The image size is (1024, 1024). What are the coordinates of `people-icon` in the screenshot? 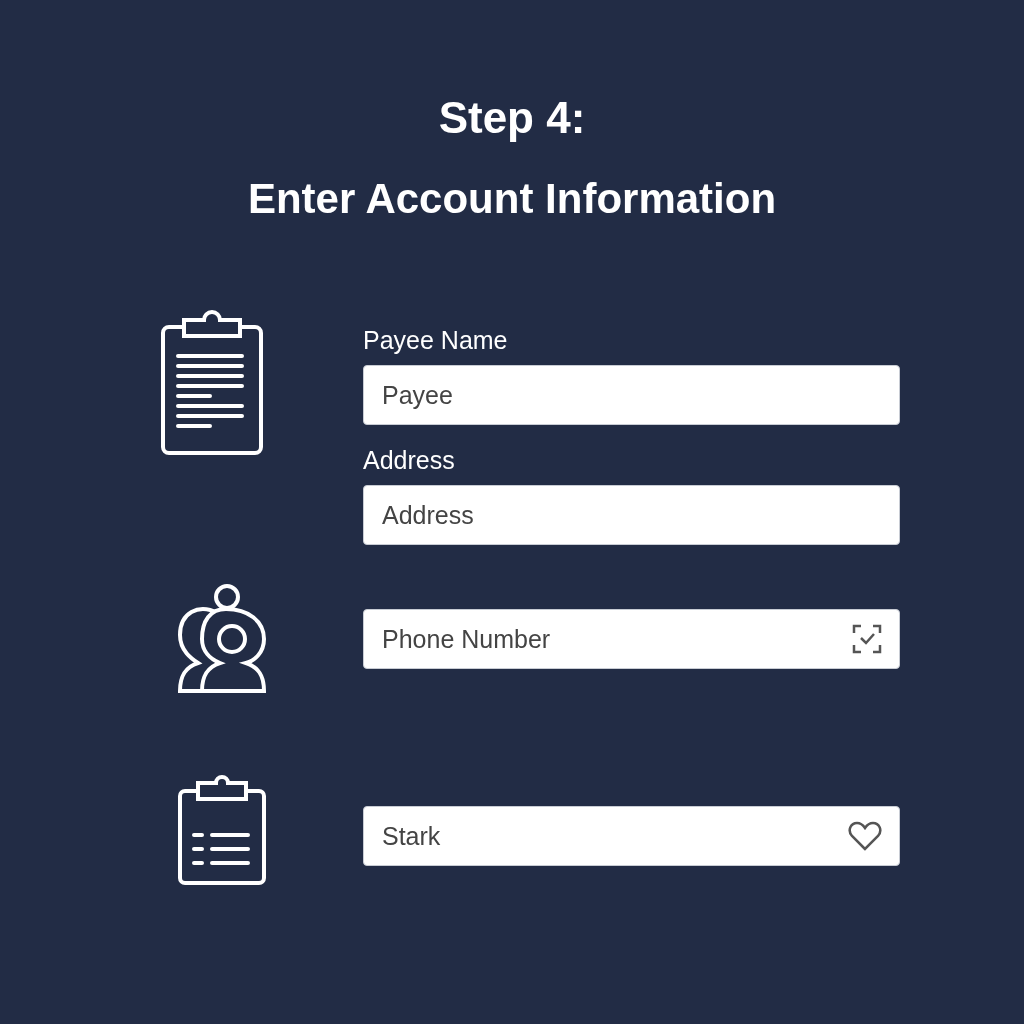 It's located at (223, 639).